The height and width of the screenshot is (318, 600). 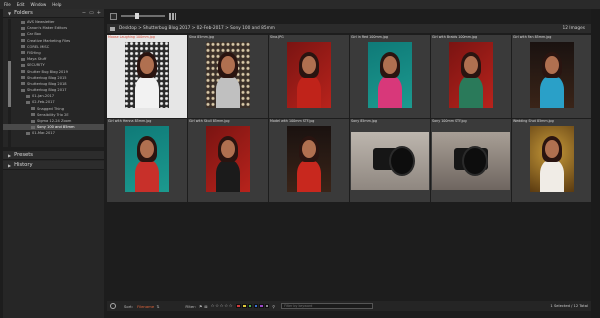 I want to click on thumbnail-cell: Wedding Shot 85mm.jpg, so click(x=552, y=160).